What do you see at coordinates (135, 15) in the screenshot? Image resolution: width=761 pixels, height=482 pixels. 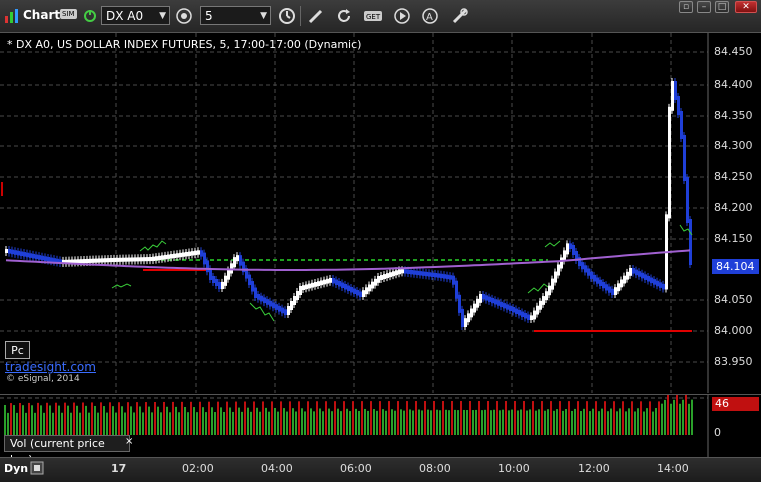 I see `symbol-input: DX A0 ▼` at bounding box center [135, 15].